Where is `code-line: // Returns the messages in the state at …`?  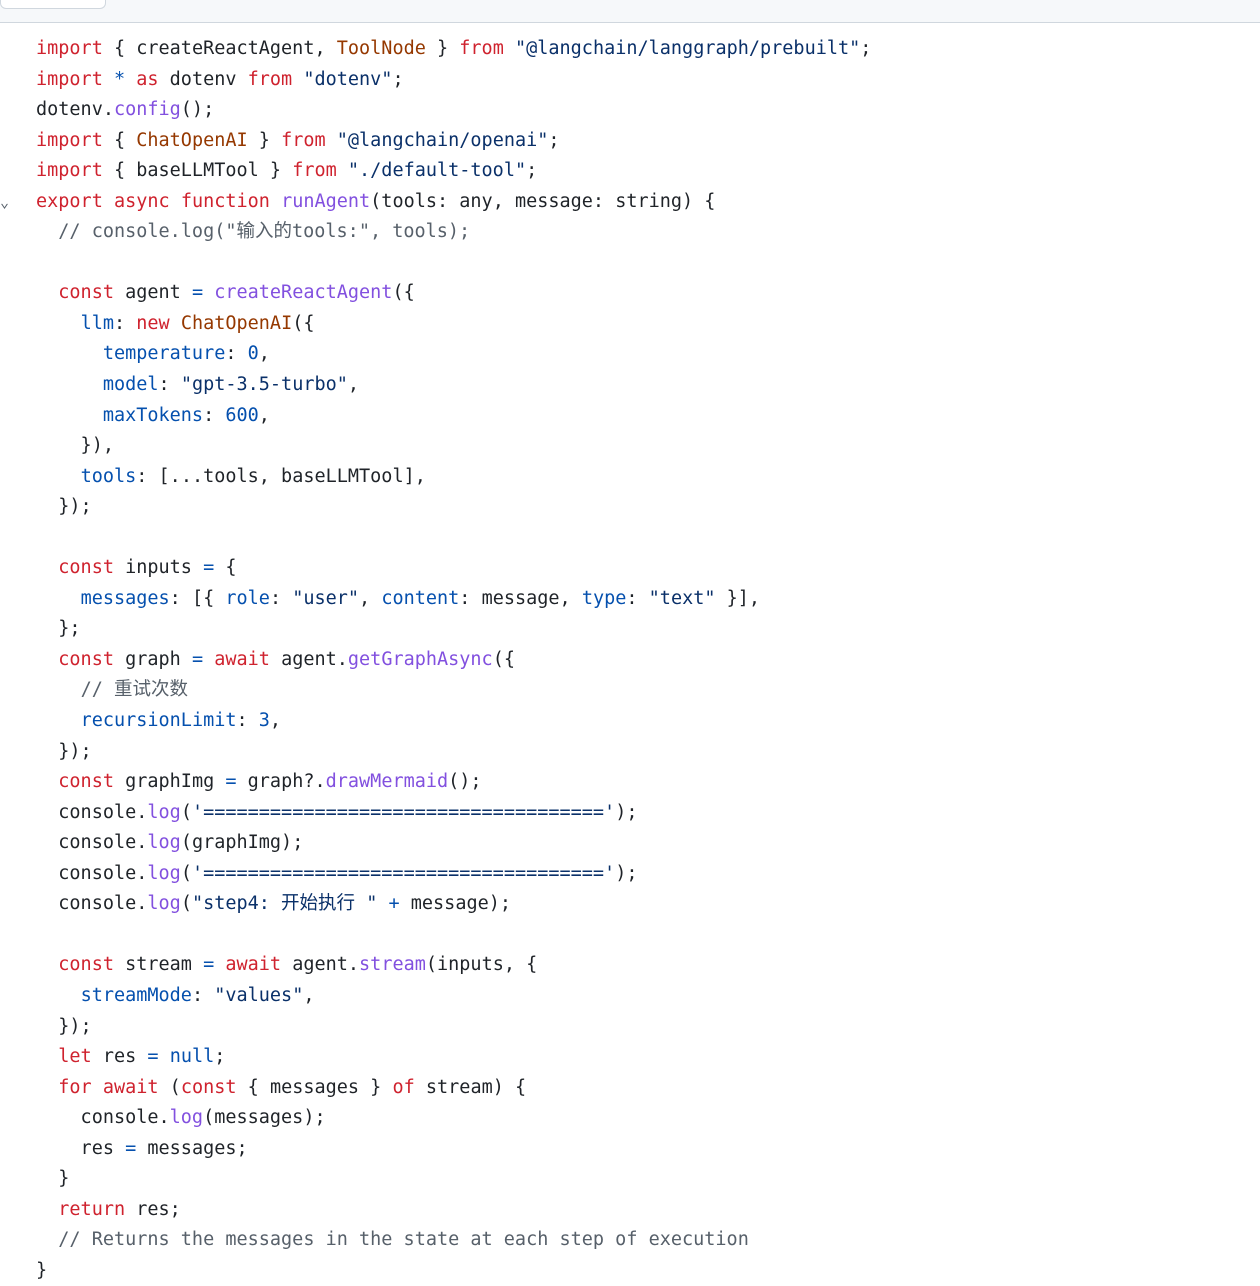
code-line: // Returns the messages in the state at … is located at coordinates (630, 1240).